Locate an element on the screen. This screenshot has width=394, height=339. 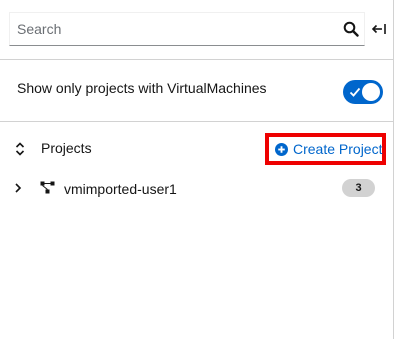
create-project-button: Create Project is located at coordinates (325, 149).